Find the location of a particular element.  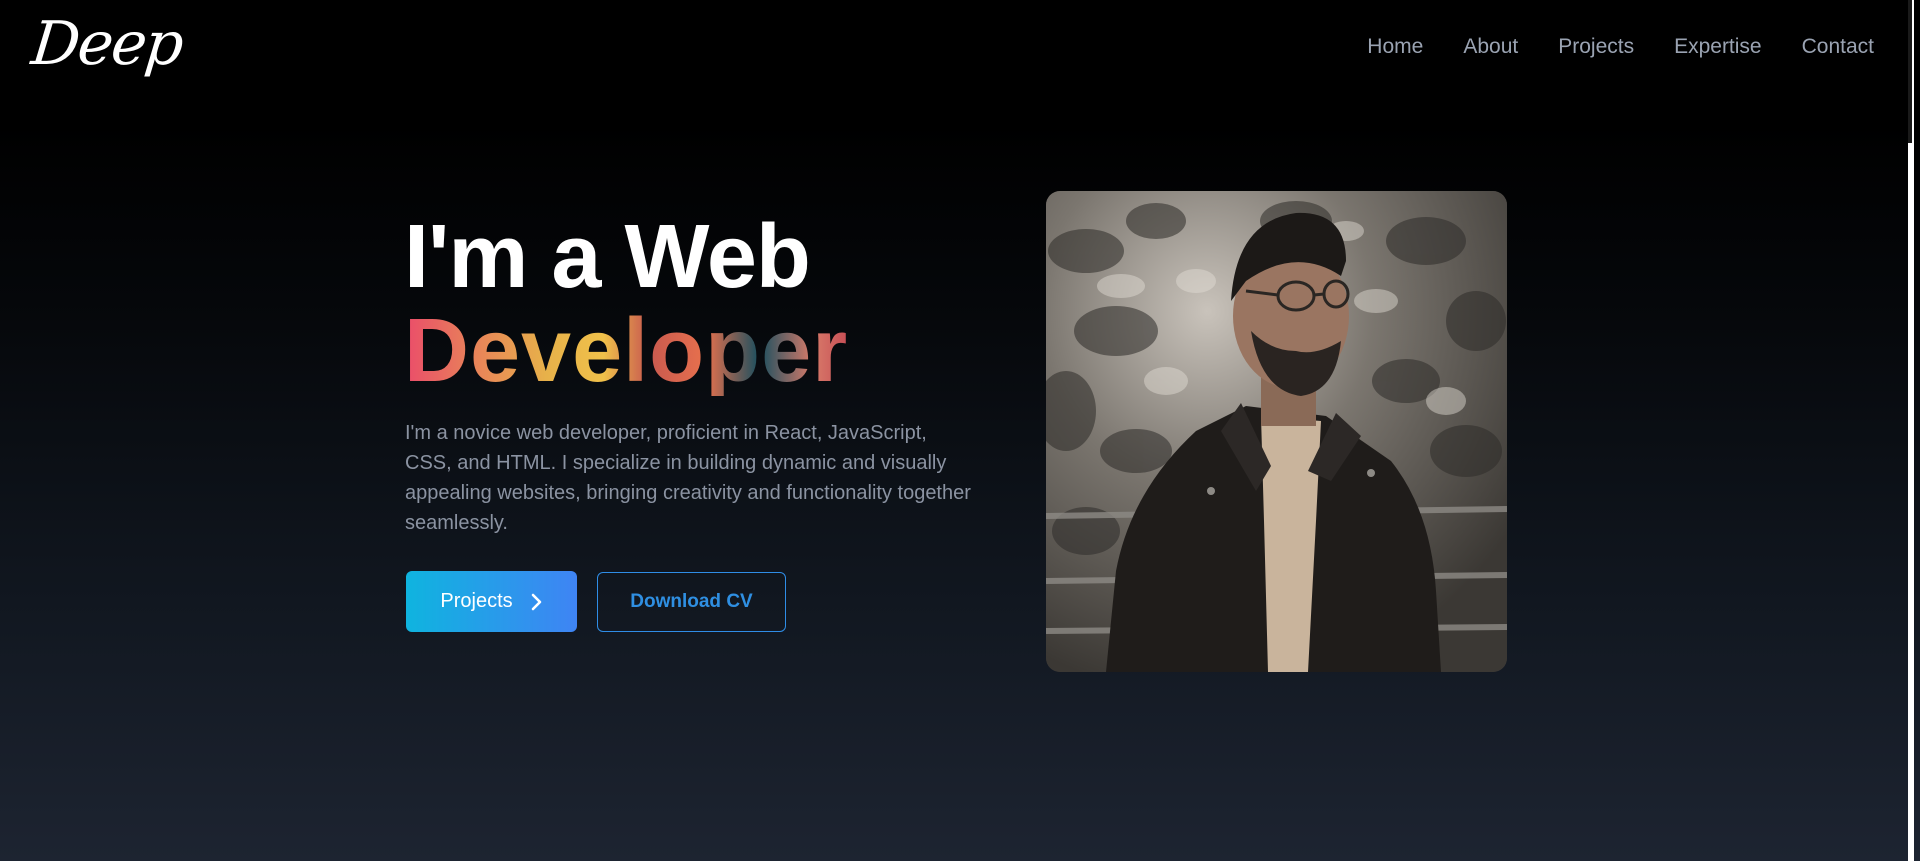

hero-title-line2: Developer is located at coordinates (626, 351).